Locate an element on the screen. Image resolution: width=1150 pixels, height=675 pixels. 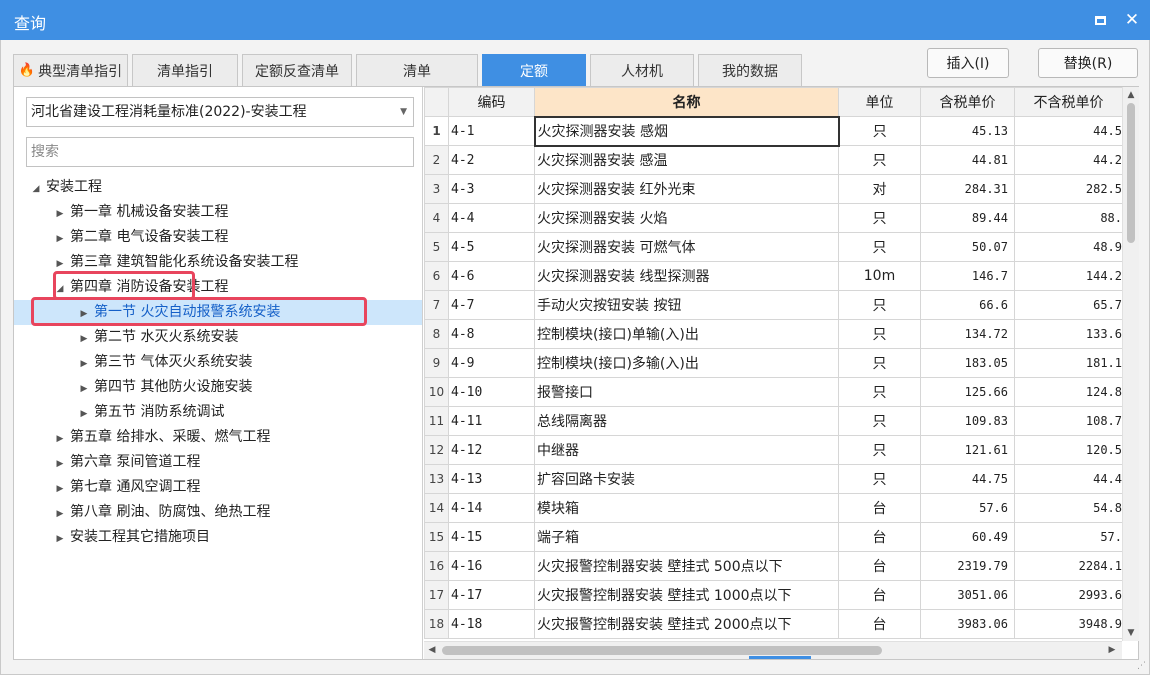
table-row: 15 4-15 端子箱台 60.49 57. is located at coordinates (773, 537).